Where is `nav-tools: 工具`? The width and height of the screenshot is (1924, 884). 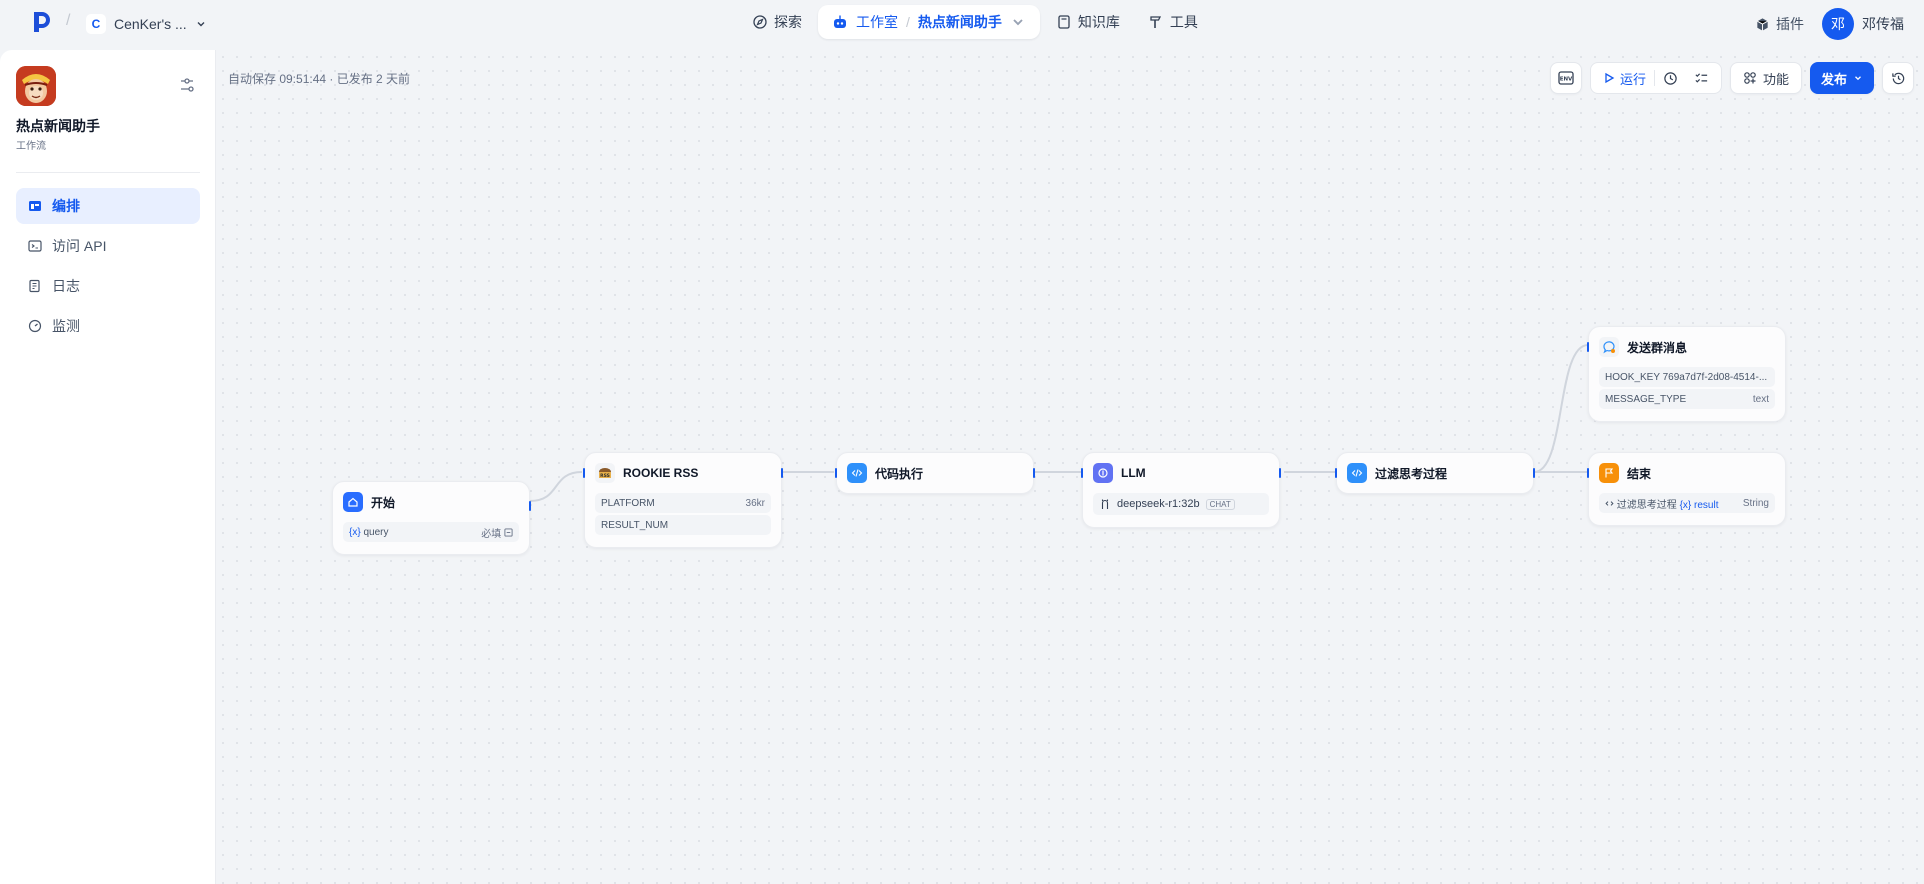 nav-tools: 工具 is located at coordinates (1173, 22).